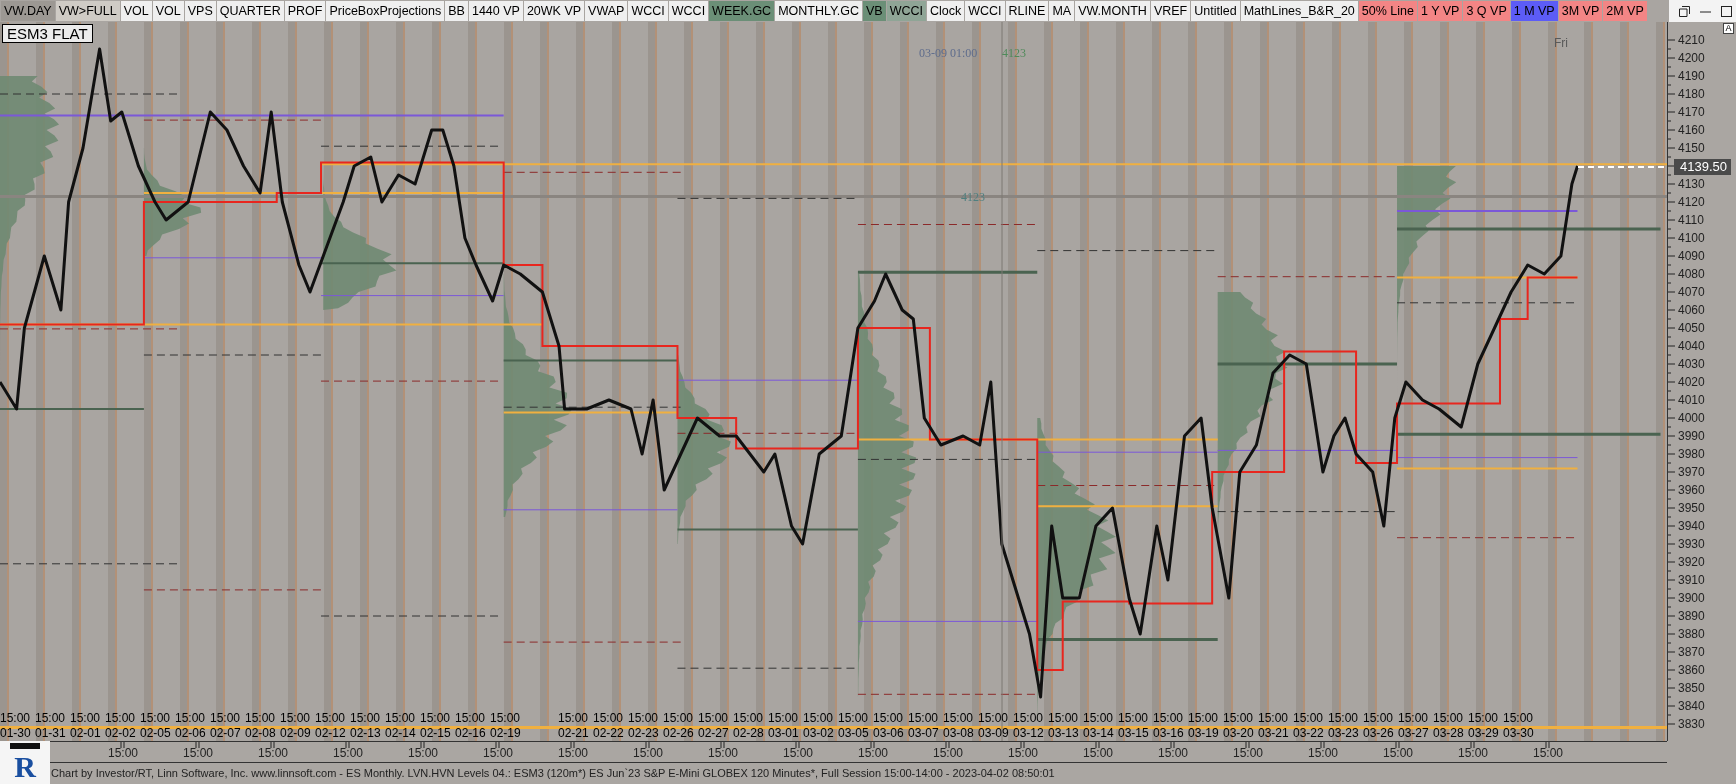 This screenshot has height=784, width=1736. I want to click on date-label: 03-23, so click(1343, 733).